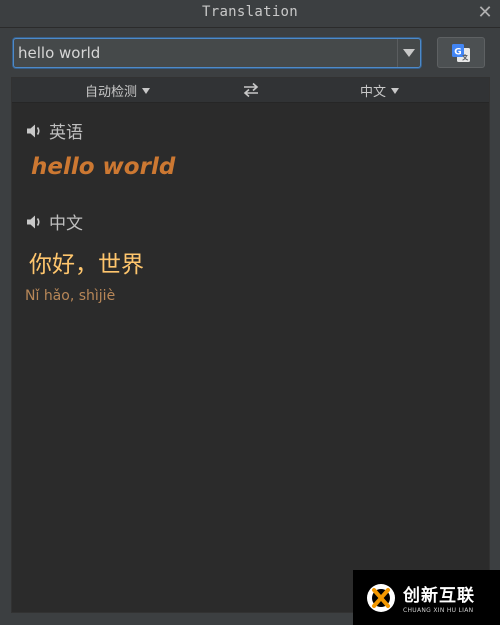 Image resolution: width=500 pixels, height=625 pixels. Describe the element at coordinates (438, 610) in the screenshot. I see `watermark-name-en: CHUANG XIN HU LIAN` at that location.